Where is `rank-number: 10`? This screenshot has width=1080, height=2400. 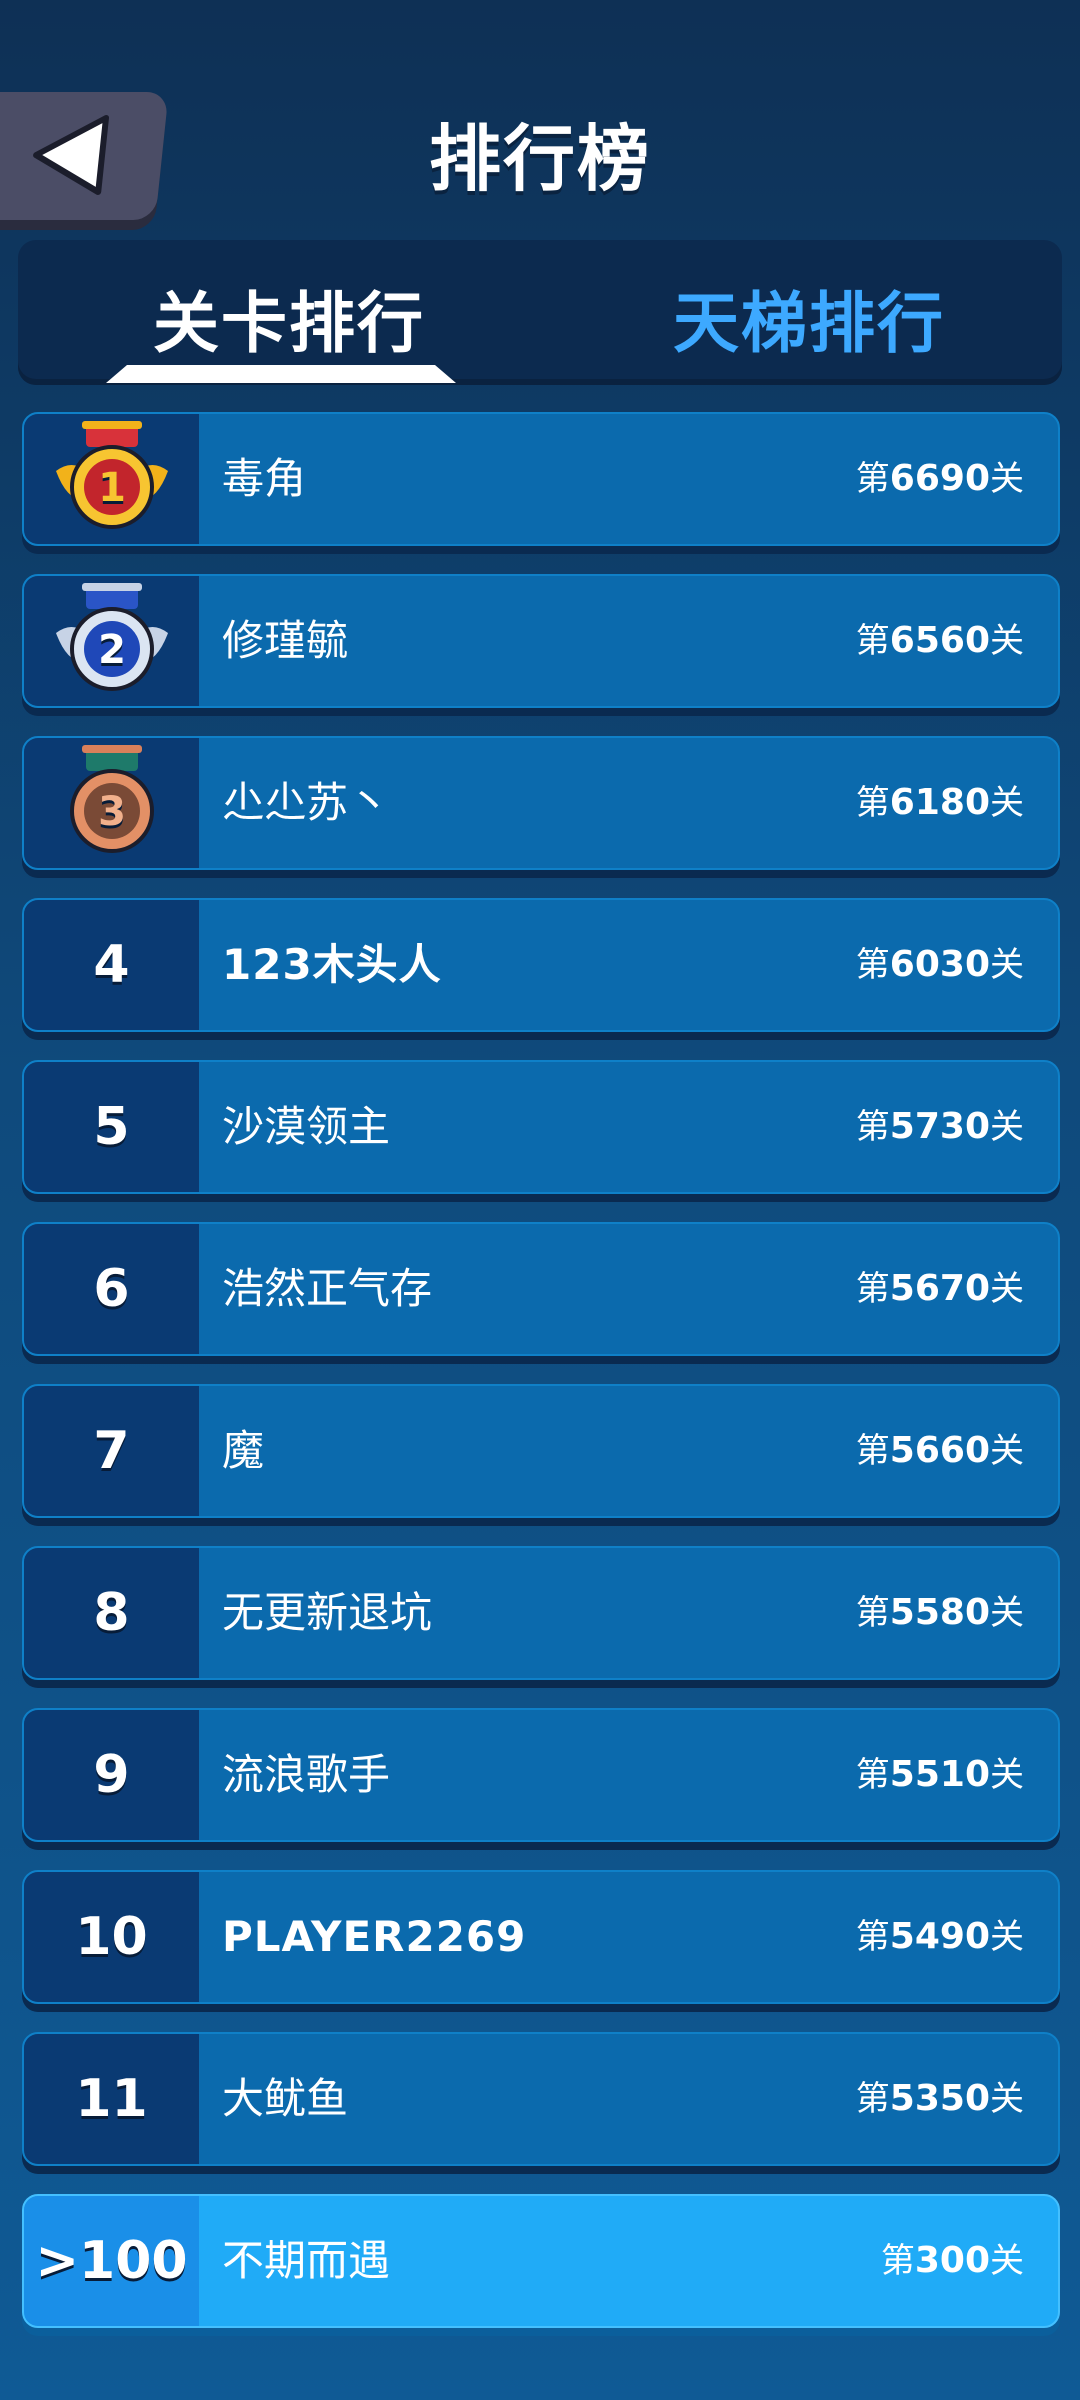 rank-number: 10 is located at coordinates (111, 1937).